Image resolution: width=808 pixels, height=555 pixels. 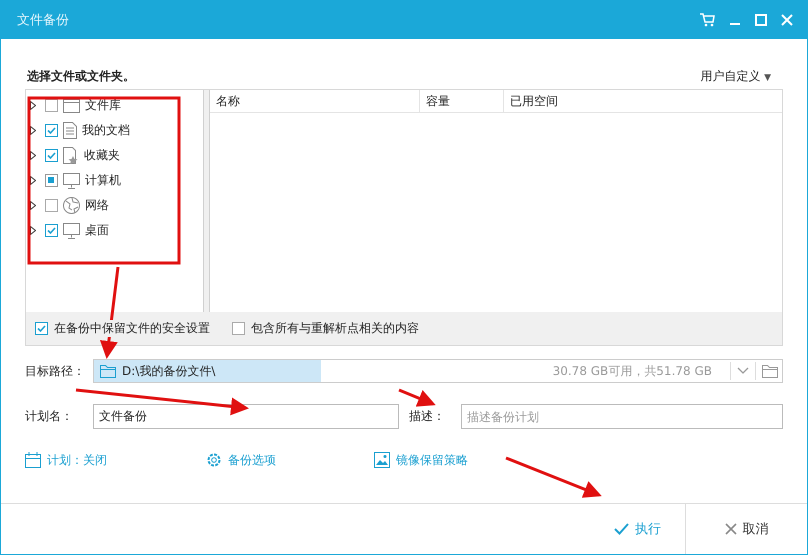 I want to click on tree-item: 计算机, so click(x=103, y=180).